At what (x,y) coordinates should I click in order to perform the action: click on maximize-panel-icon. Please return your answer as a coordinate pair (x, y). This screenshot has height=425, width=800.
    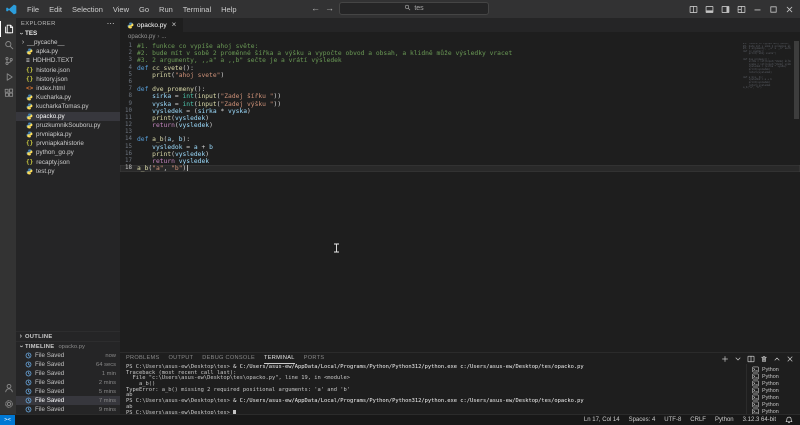
    Looking at the image, I should click on (777, 359).